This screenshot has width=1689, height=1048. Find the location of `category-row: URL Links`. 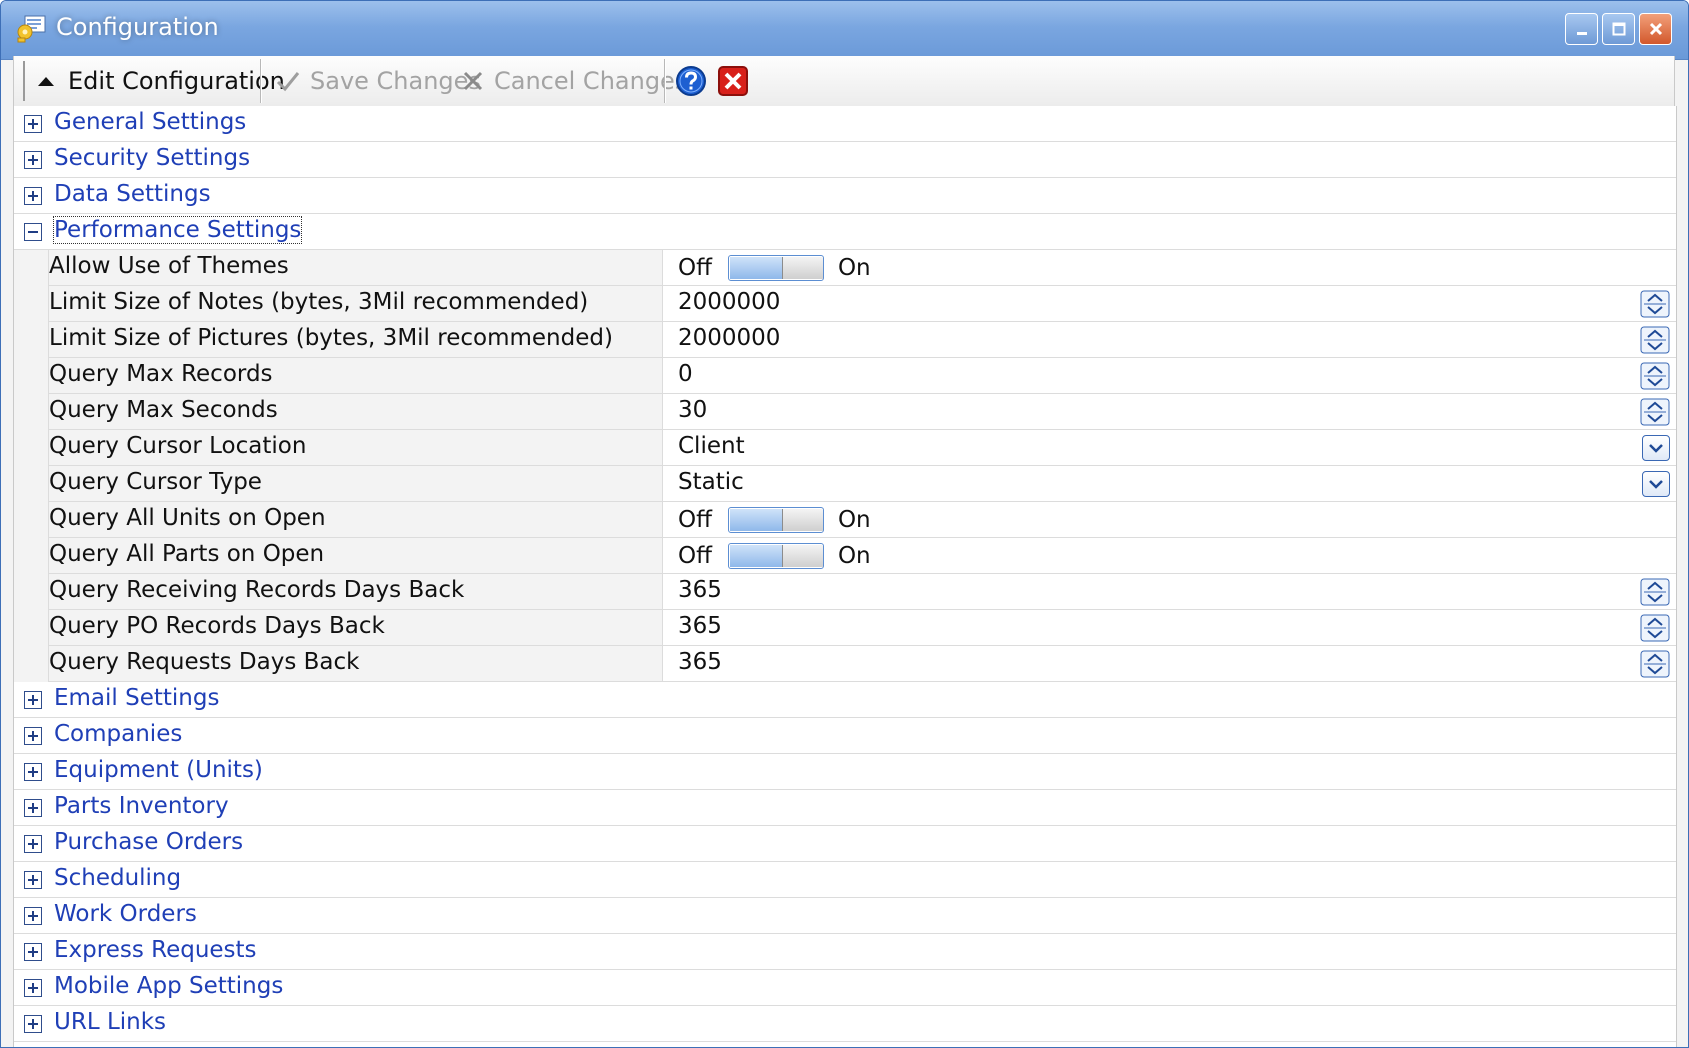

category-row: URL Links is located at coordinates (845, 1024).